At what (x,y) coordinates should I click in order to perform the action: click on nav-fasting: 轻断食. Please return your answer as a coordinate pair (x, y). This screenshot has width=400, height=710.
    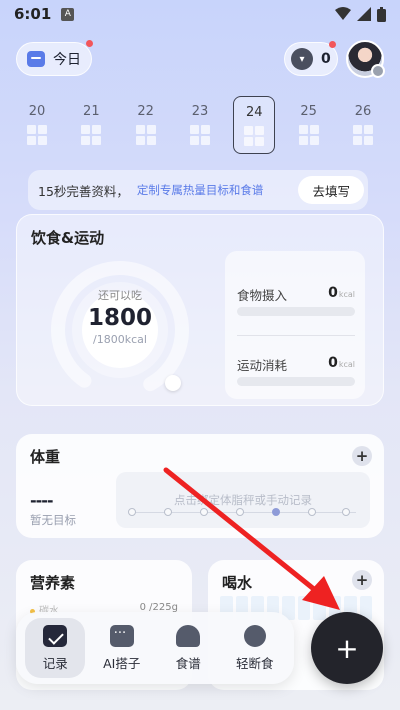
    Looking at the image, I should click on (255, 648).